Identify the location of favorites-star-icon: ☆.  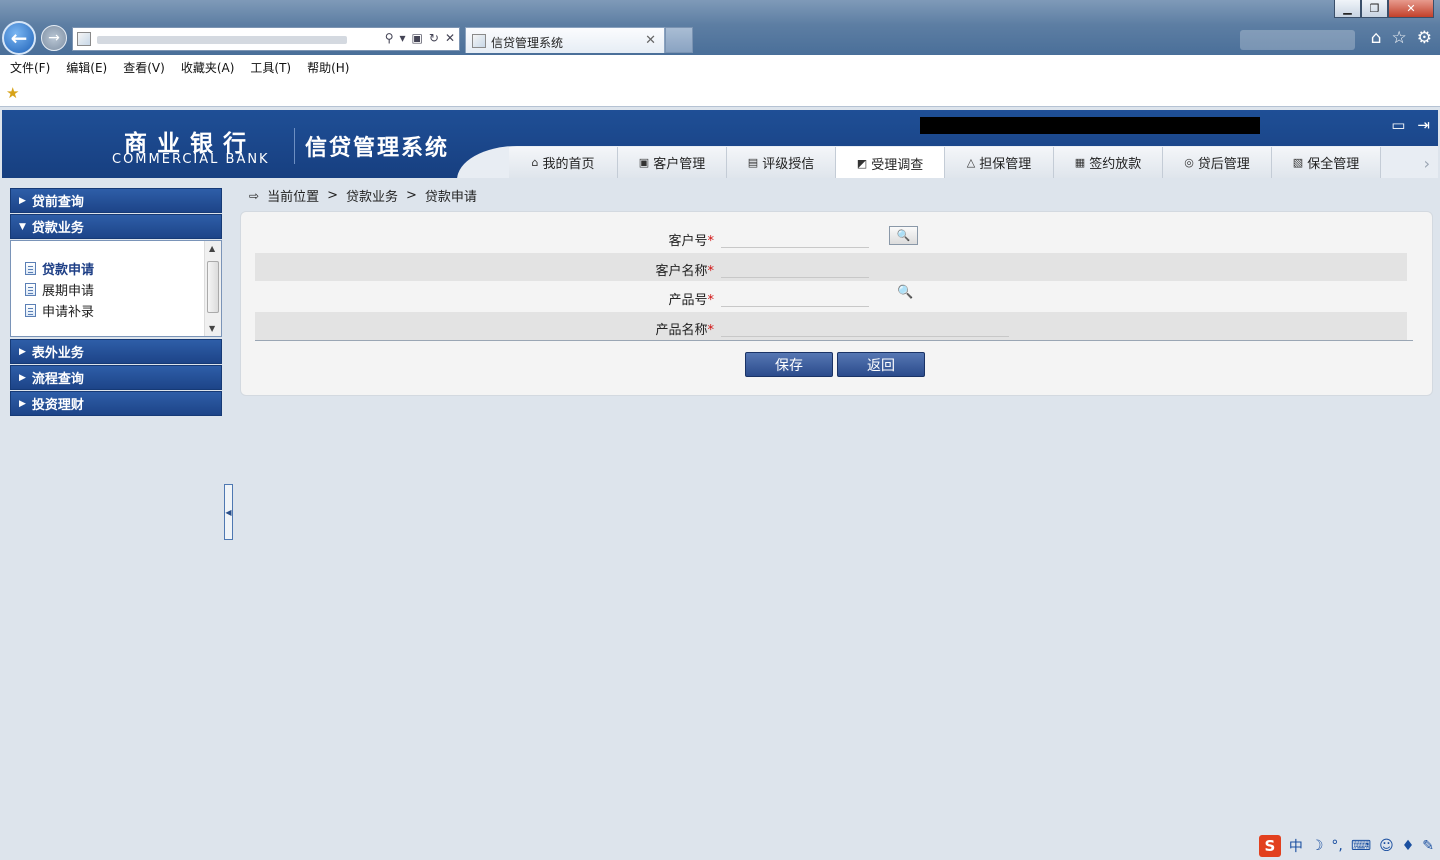
(1399, 38).